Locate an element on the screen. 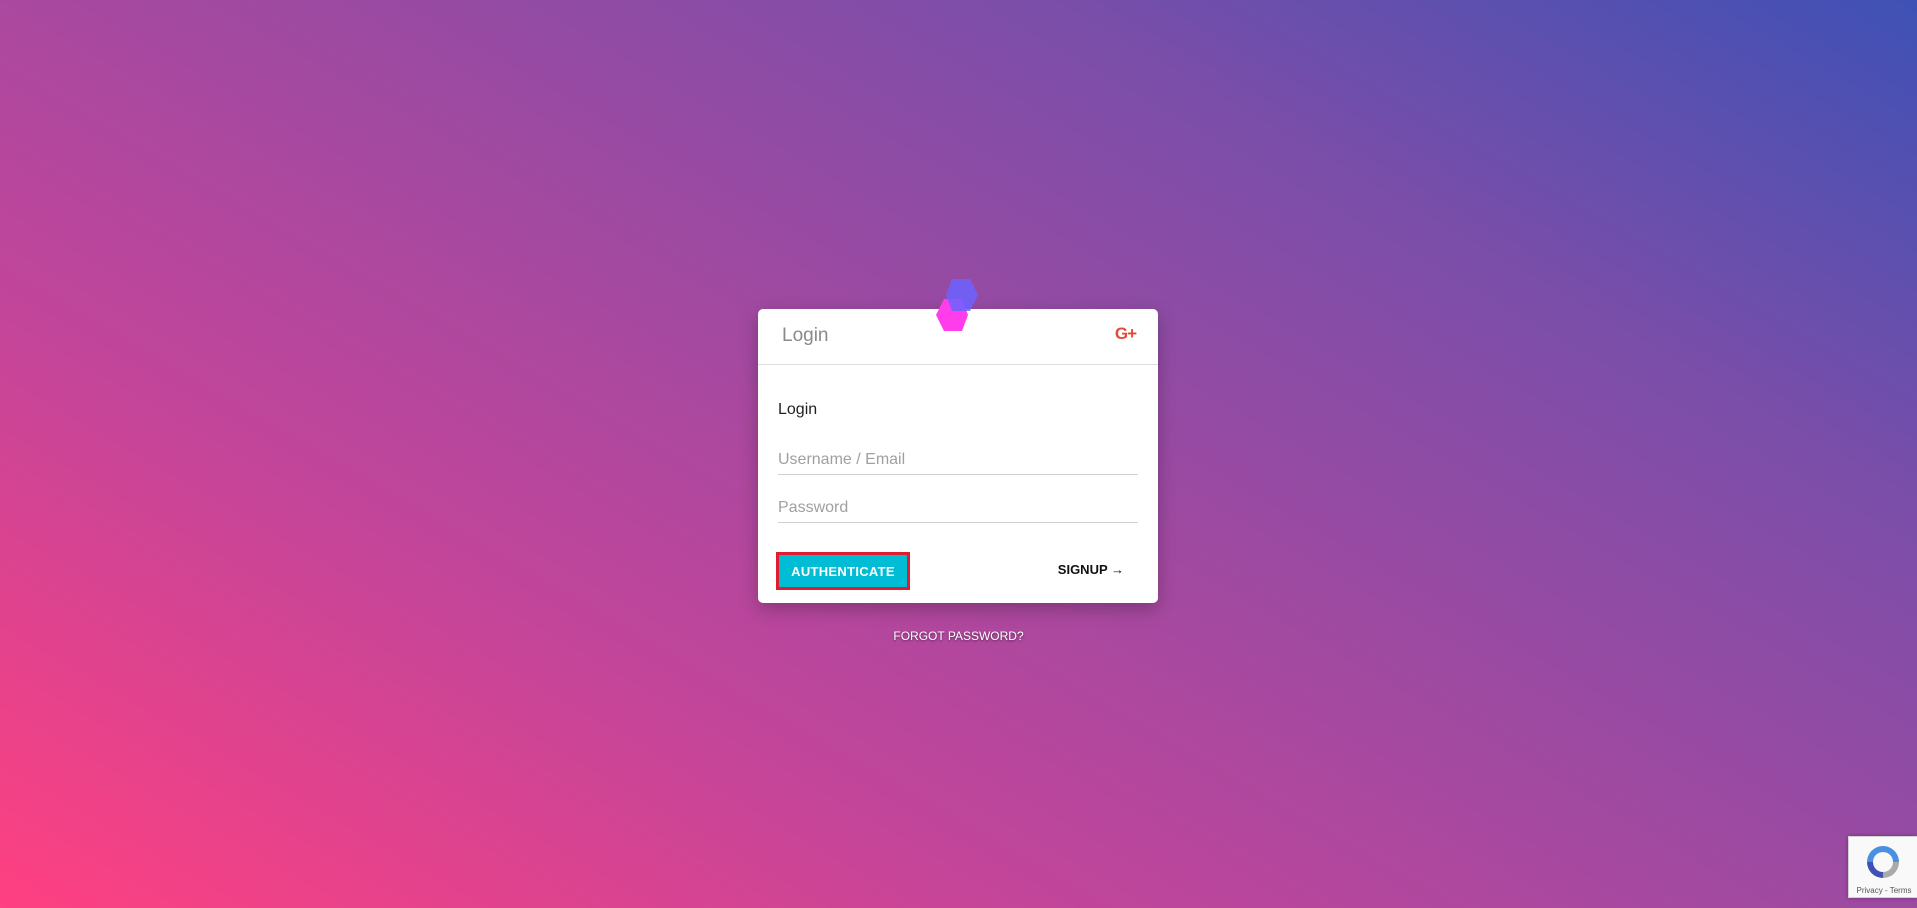  forgot-password-link: FORGOT PASSWORD? is located at coordinates (958, 636).